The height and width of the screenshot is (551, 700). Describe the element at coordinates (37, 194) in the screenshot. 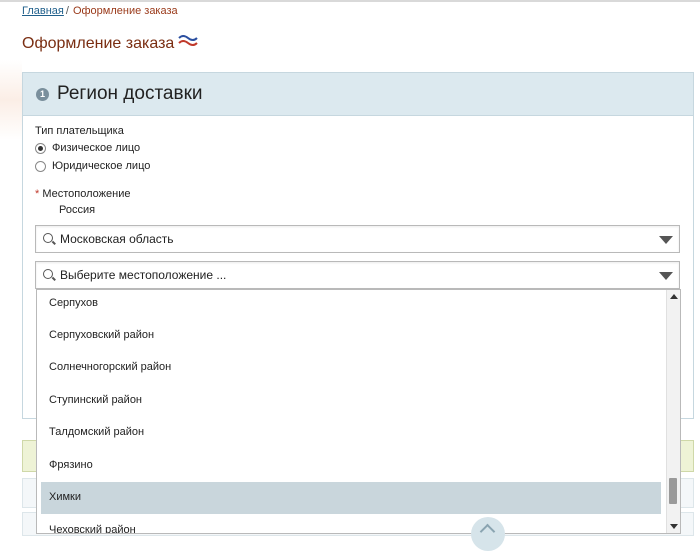

I see `required-asterisk: *` at that location.